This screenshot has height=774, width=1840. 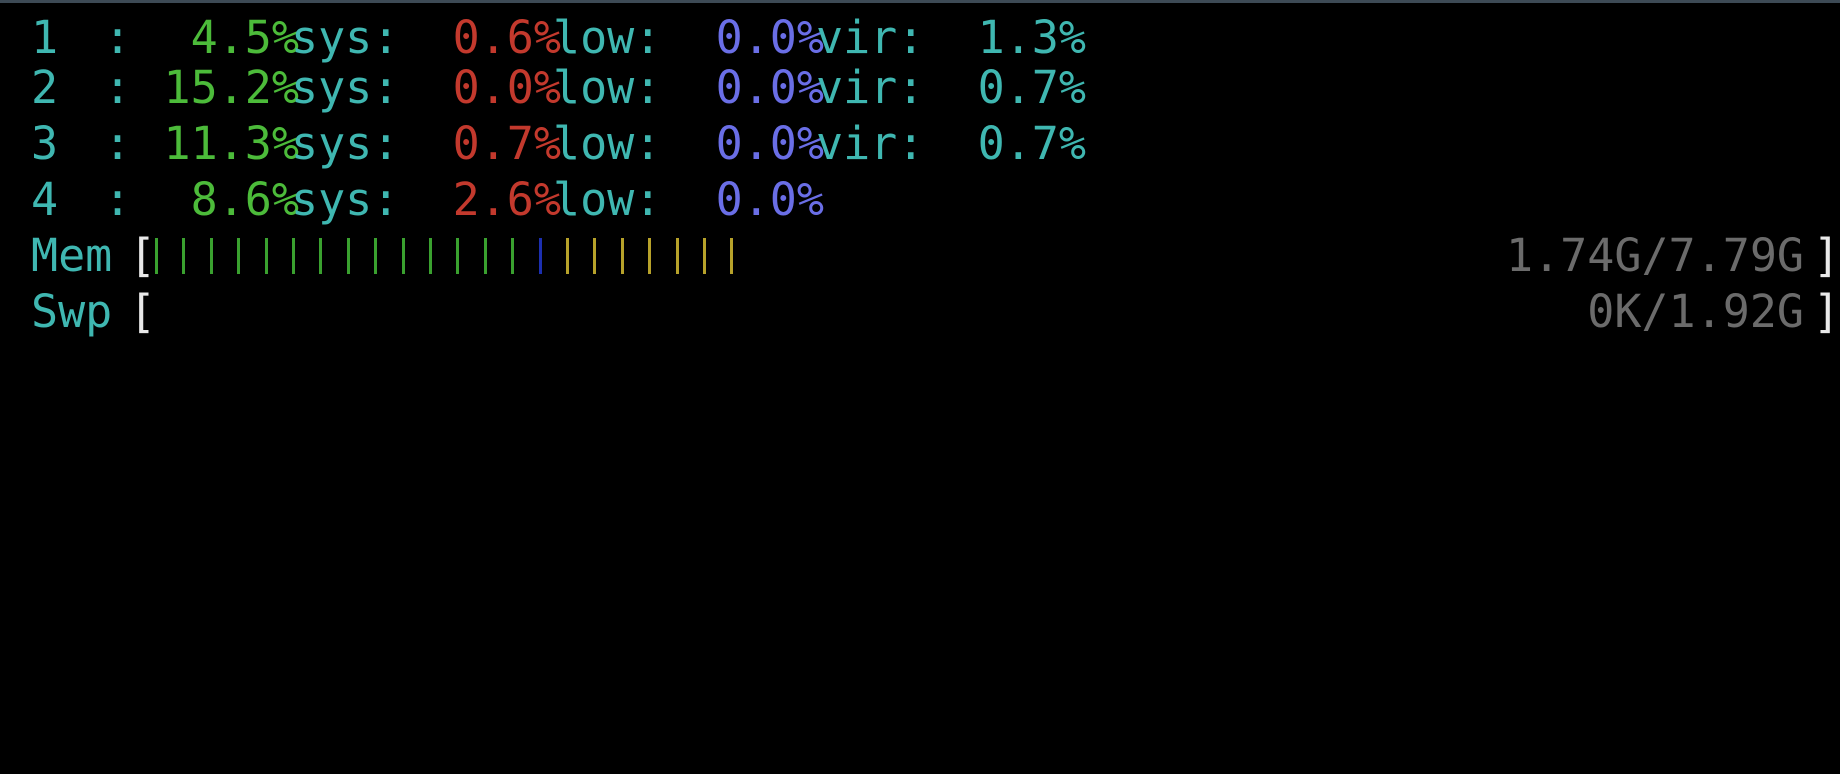 What do you see at coordinates (72, 311) in the screenshot?
I see `swap-label: Swp` at bounding box center [72, 311].